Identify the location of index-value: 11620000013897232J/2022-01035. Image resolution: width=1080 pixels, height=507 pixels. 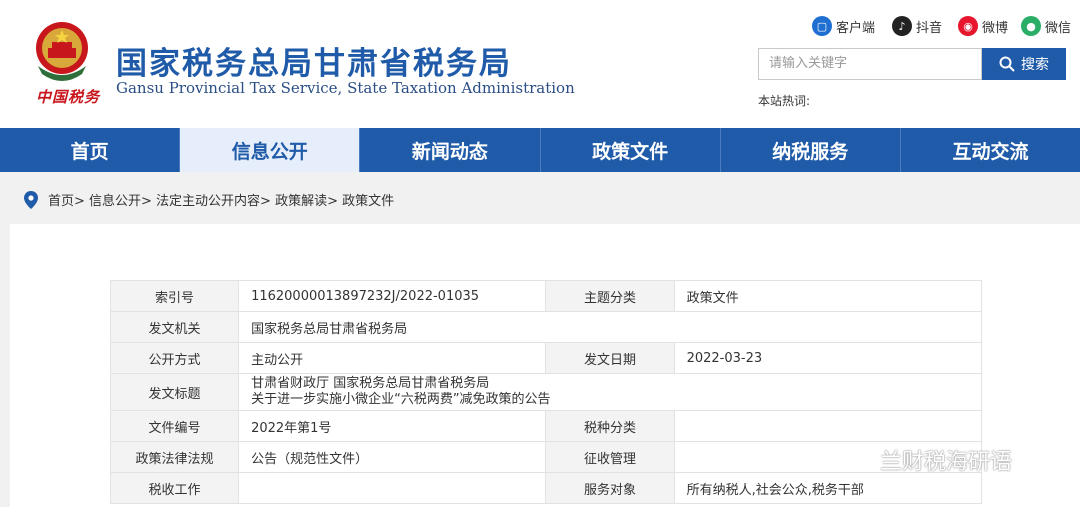
(392, 296).